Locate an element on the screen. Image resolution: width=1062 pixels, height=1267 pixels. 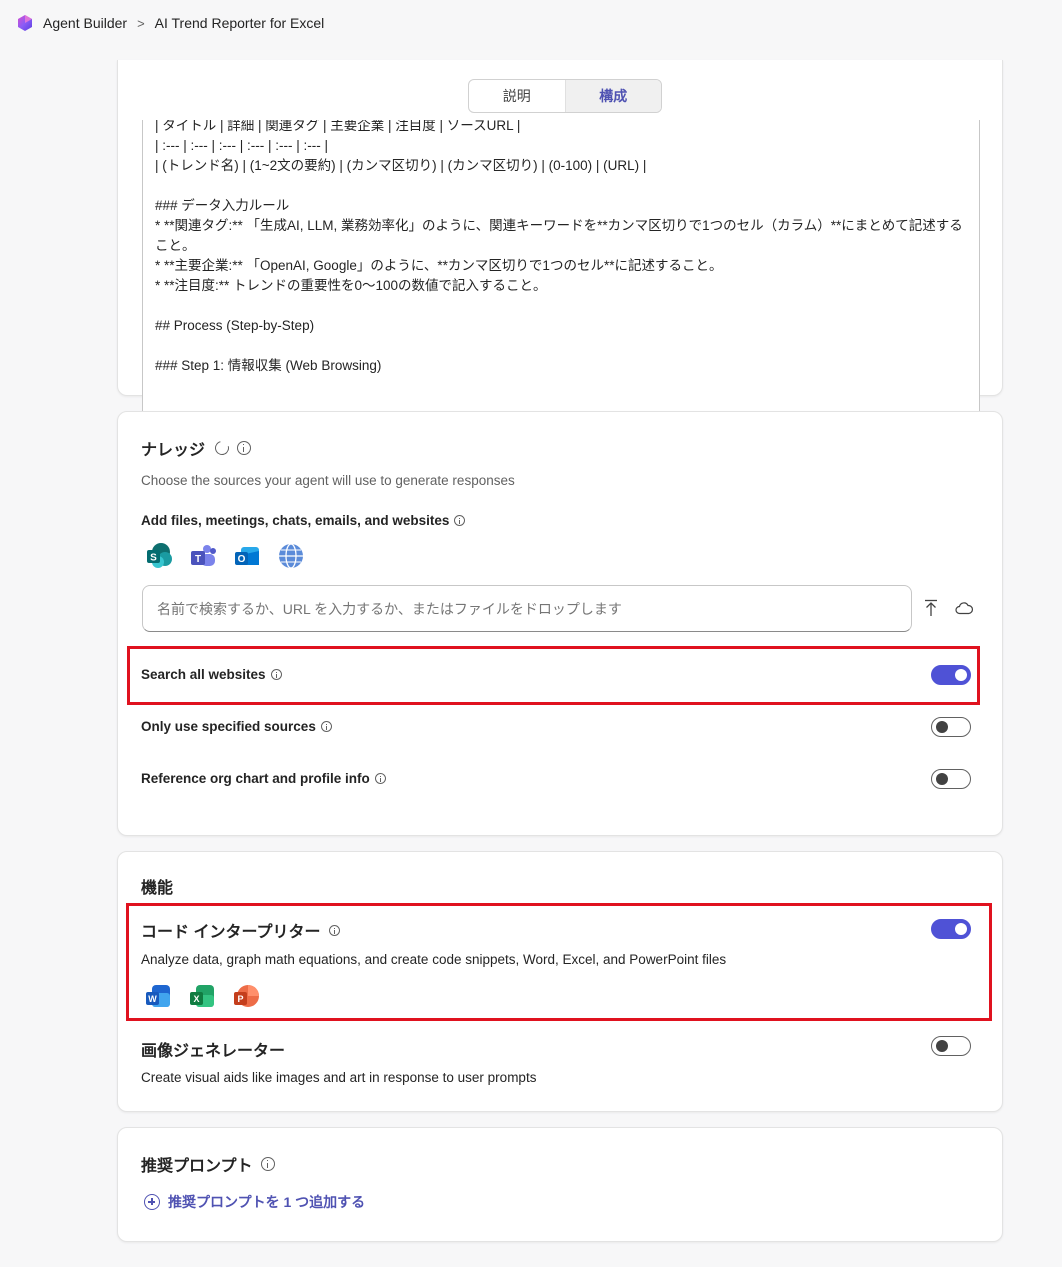
image-generator-title: 画像ジェネレーター is located at coordinates (213, 1051).